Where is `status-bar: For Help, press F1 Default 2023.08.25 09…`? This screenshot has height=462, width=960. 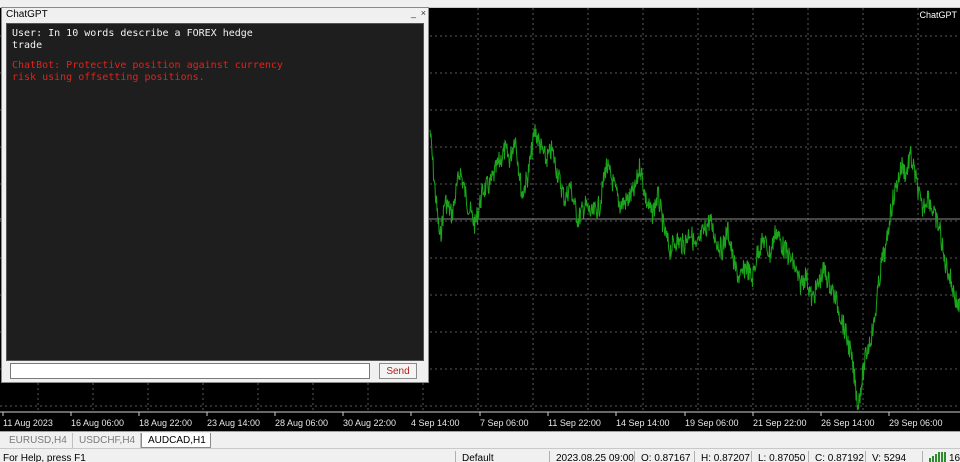
status-bar: For Help, press F1 Default 2023.08.25 09… is located at coordinates (480, 455).